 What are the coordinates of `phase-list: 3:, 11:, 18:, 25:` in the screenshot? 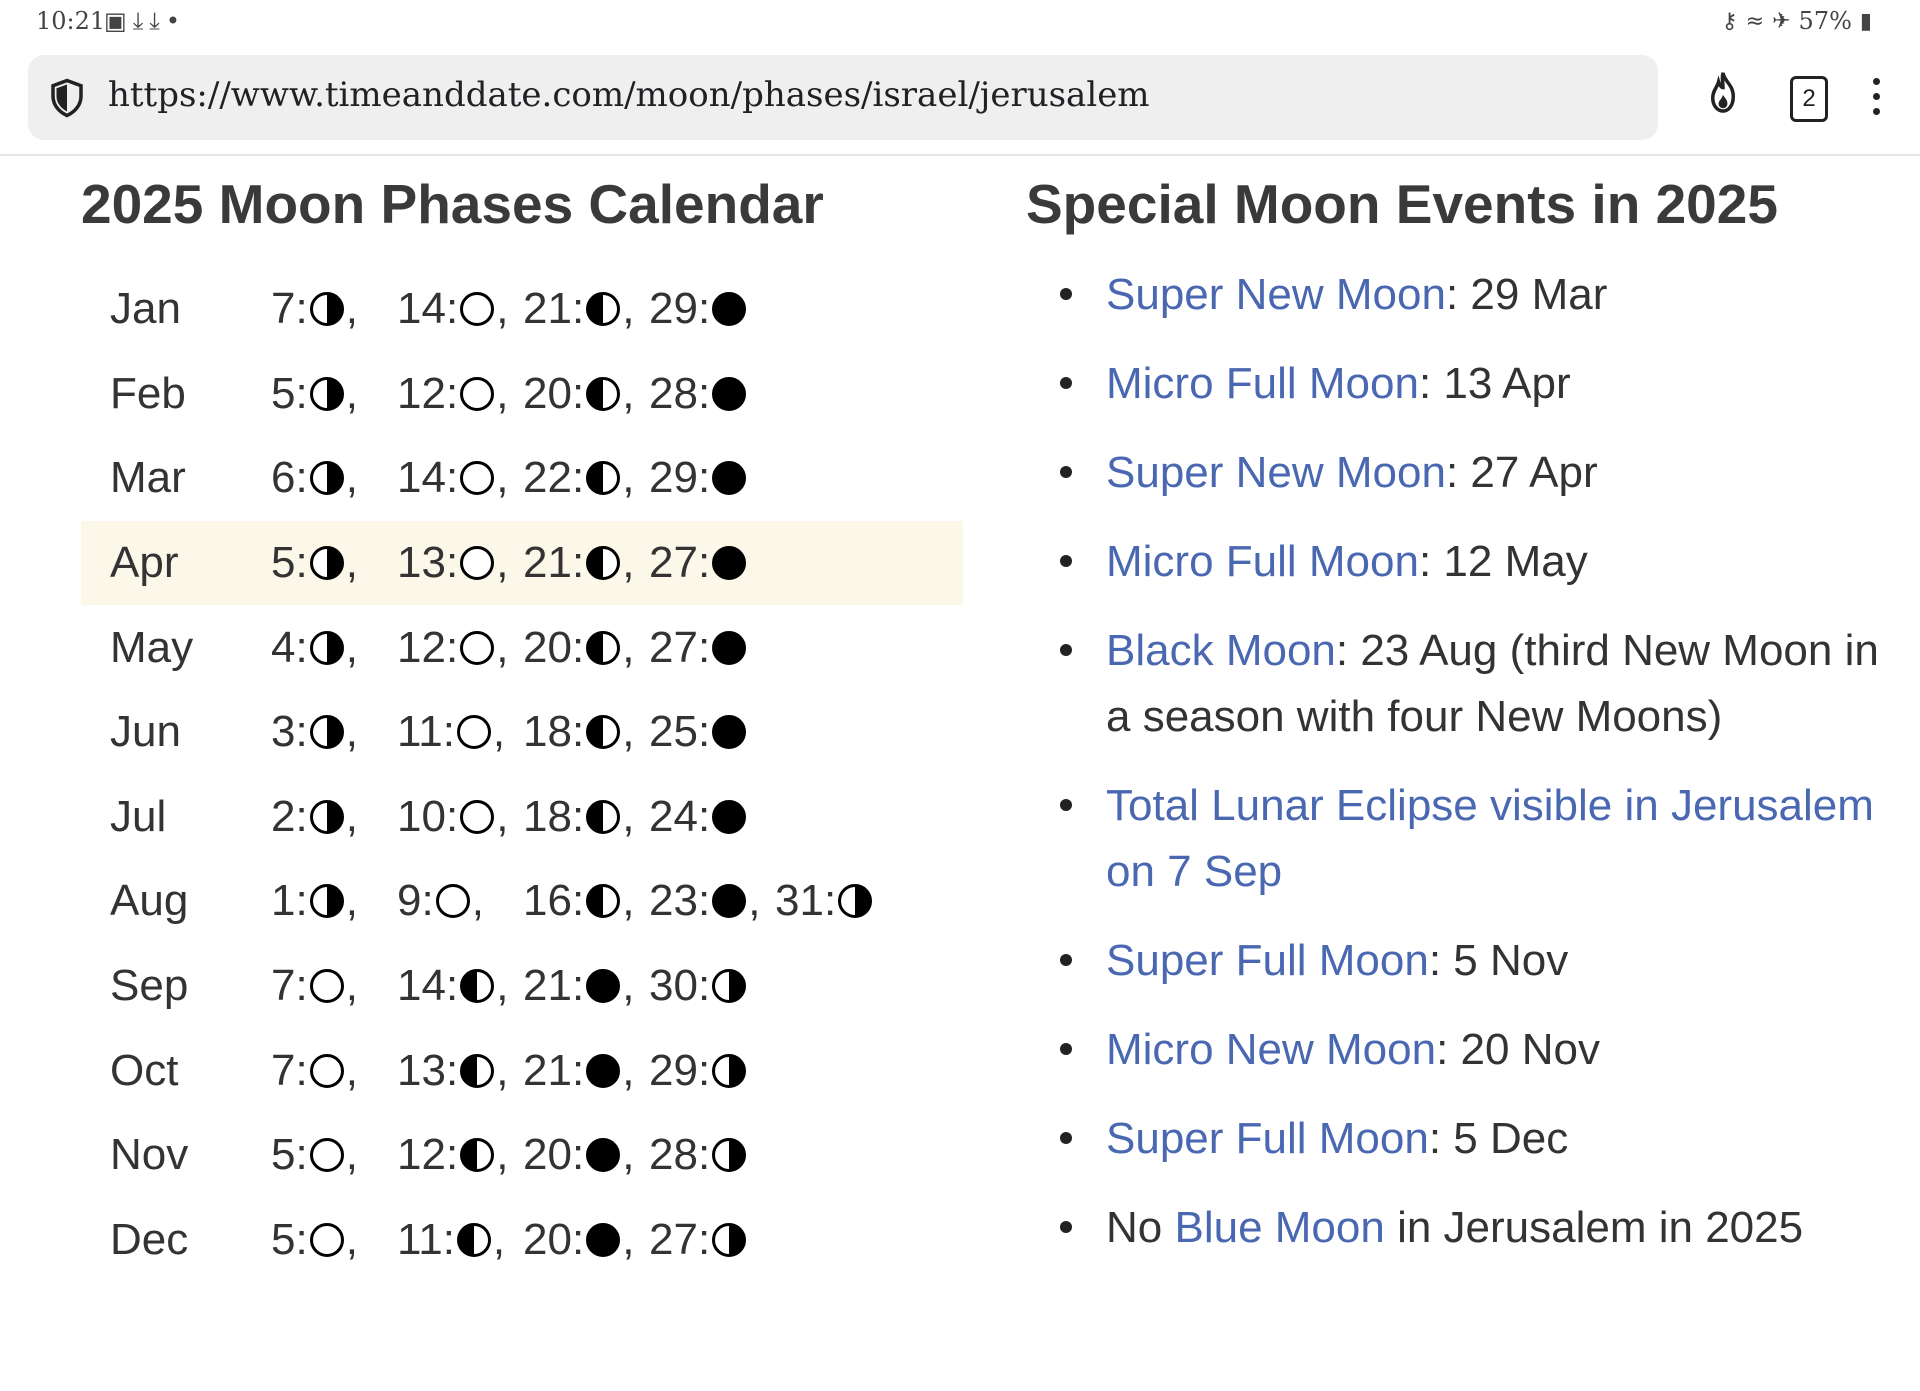 It's located at (523, 732).